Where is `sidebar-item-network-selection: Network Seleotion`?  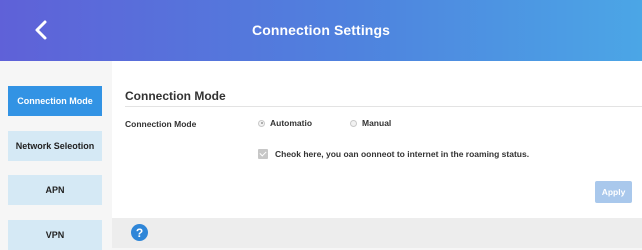 sidebar-item-network-selection: Network Seleotion is located at coordinates (55, 146).